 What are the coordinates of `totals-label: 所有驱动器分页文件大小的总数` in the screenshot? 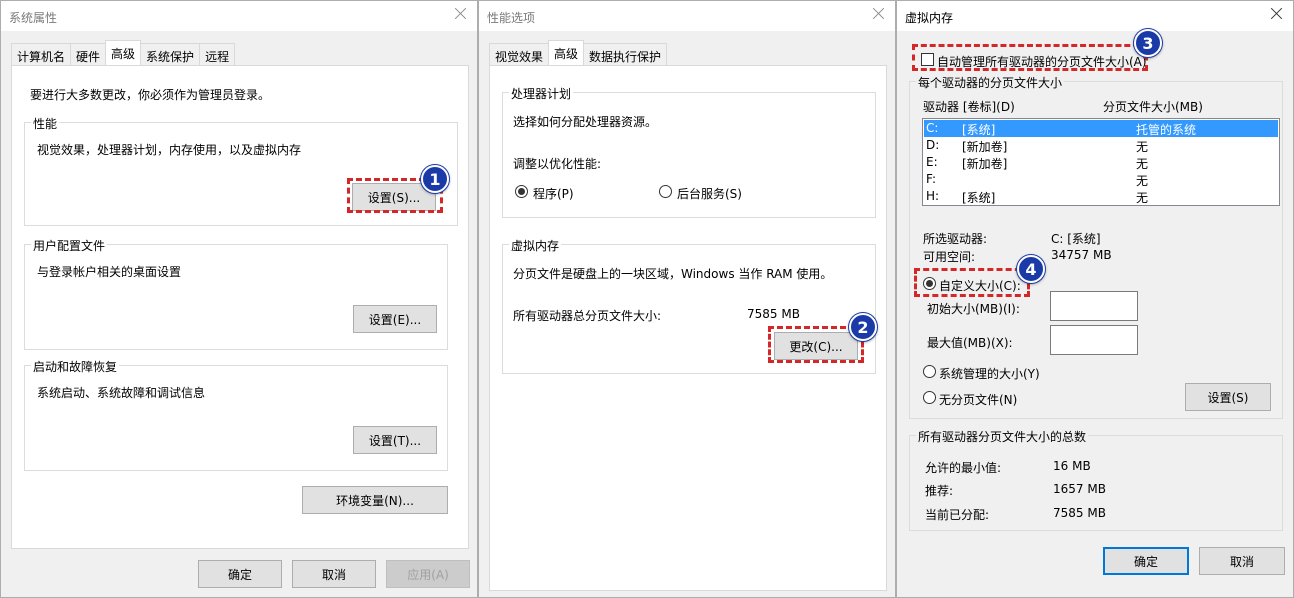 It's located at (1002, 436).